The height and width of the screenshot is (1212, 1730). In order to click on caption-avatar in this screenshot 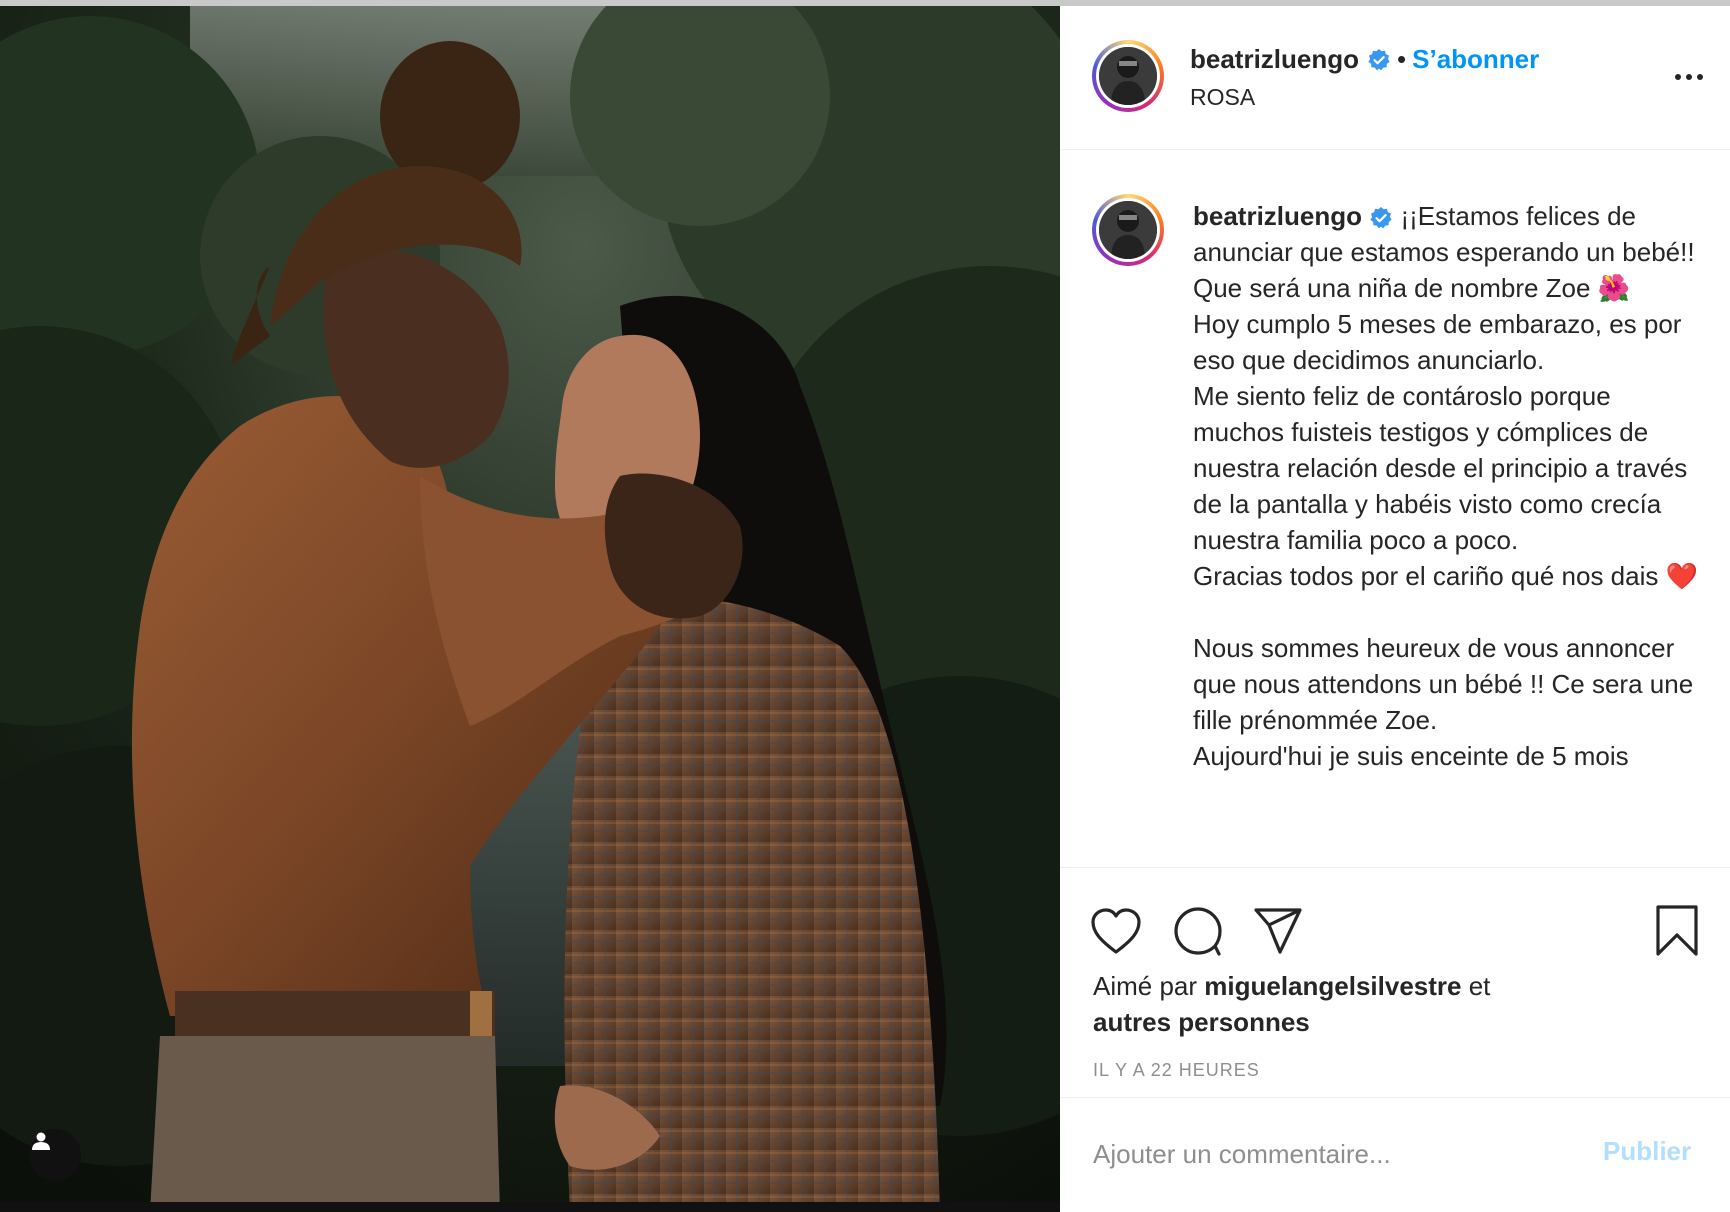, I will do `click(1128, 230)`.